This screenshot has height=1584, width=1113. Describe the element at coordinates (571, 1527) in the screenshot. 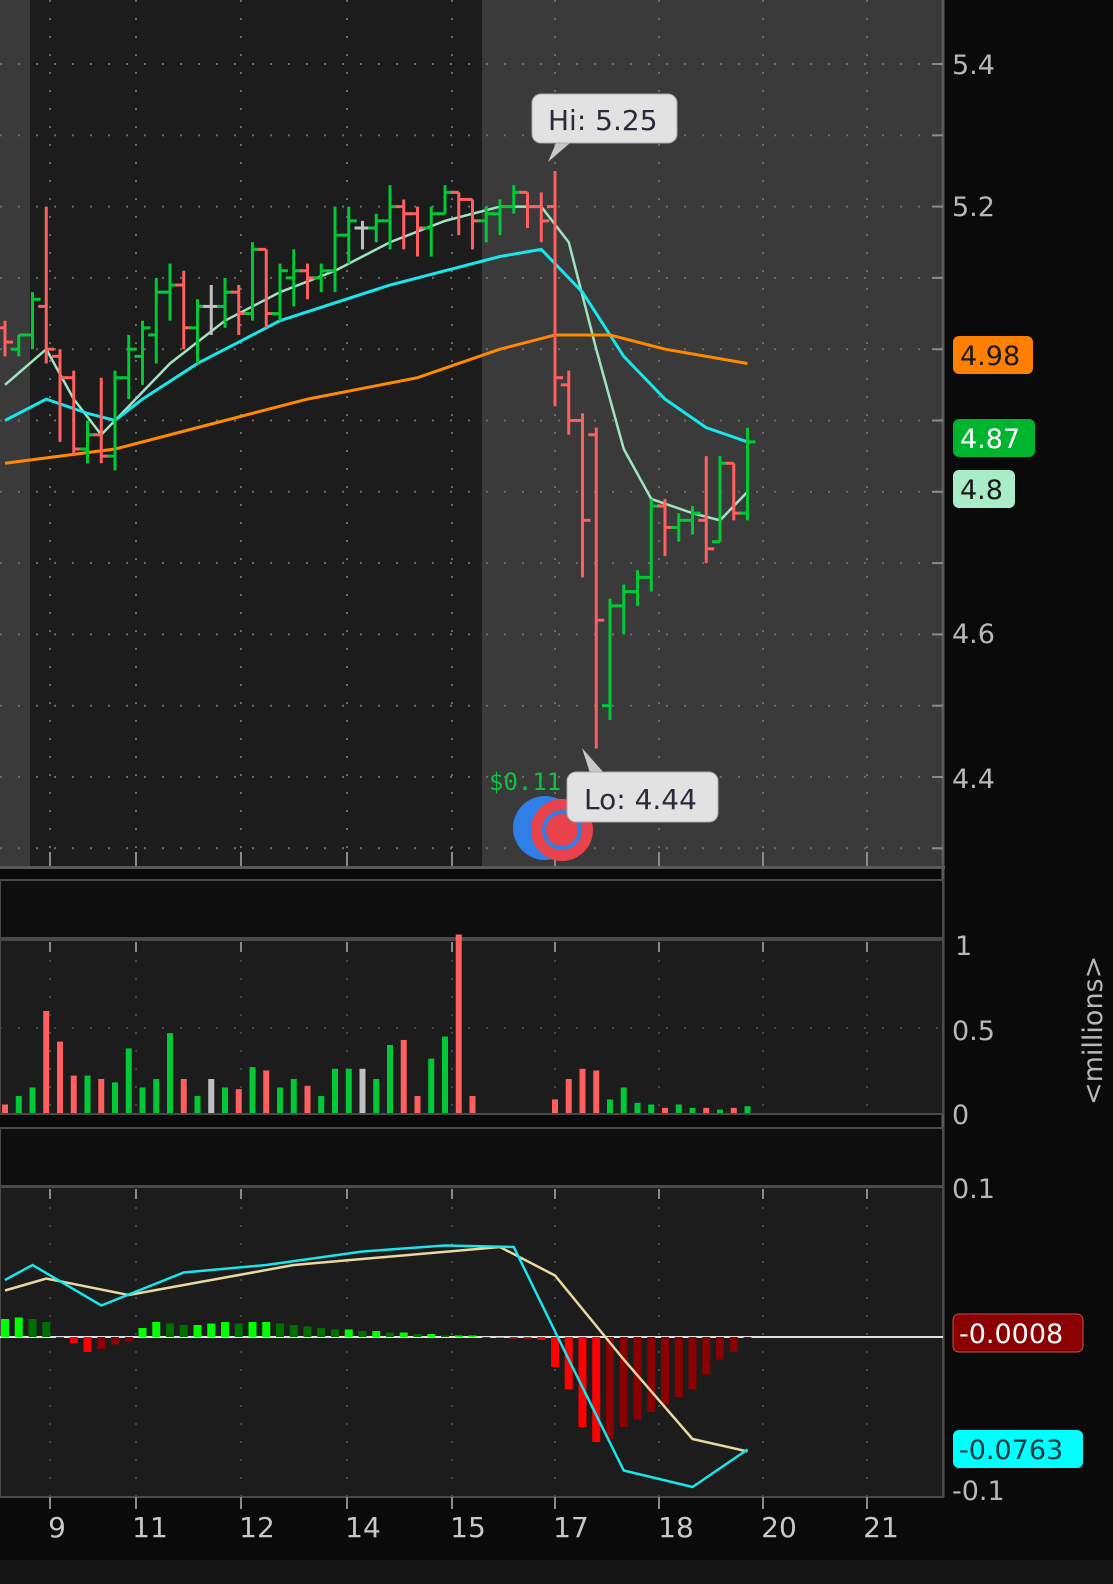

I see `x-tick: 17` at that location.